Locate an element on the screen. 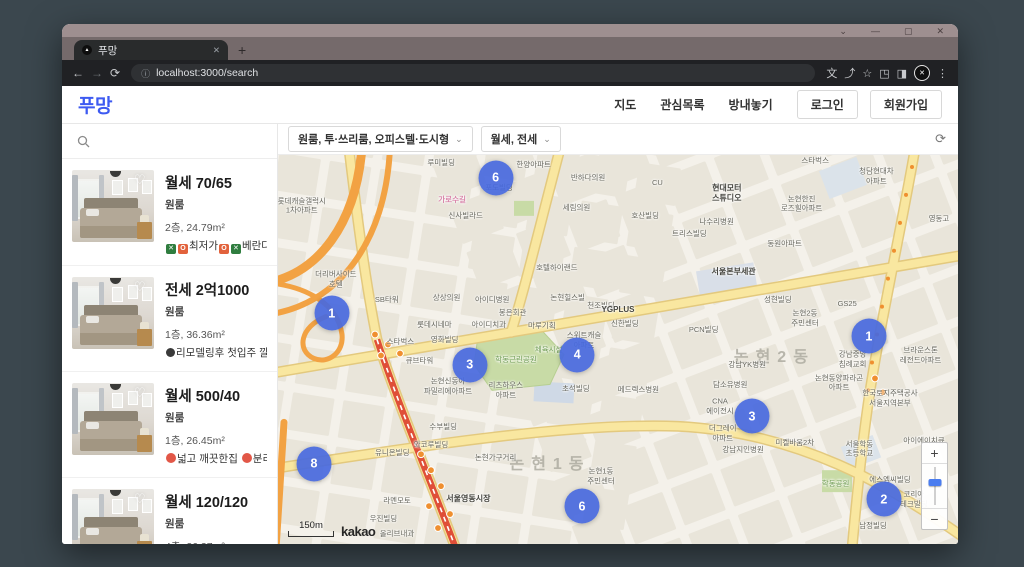 This screenshot has height=567, width=1024. zoom-slider-handle is located at coordinates (934, 482).